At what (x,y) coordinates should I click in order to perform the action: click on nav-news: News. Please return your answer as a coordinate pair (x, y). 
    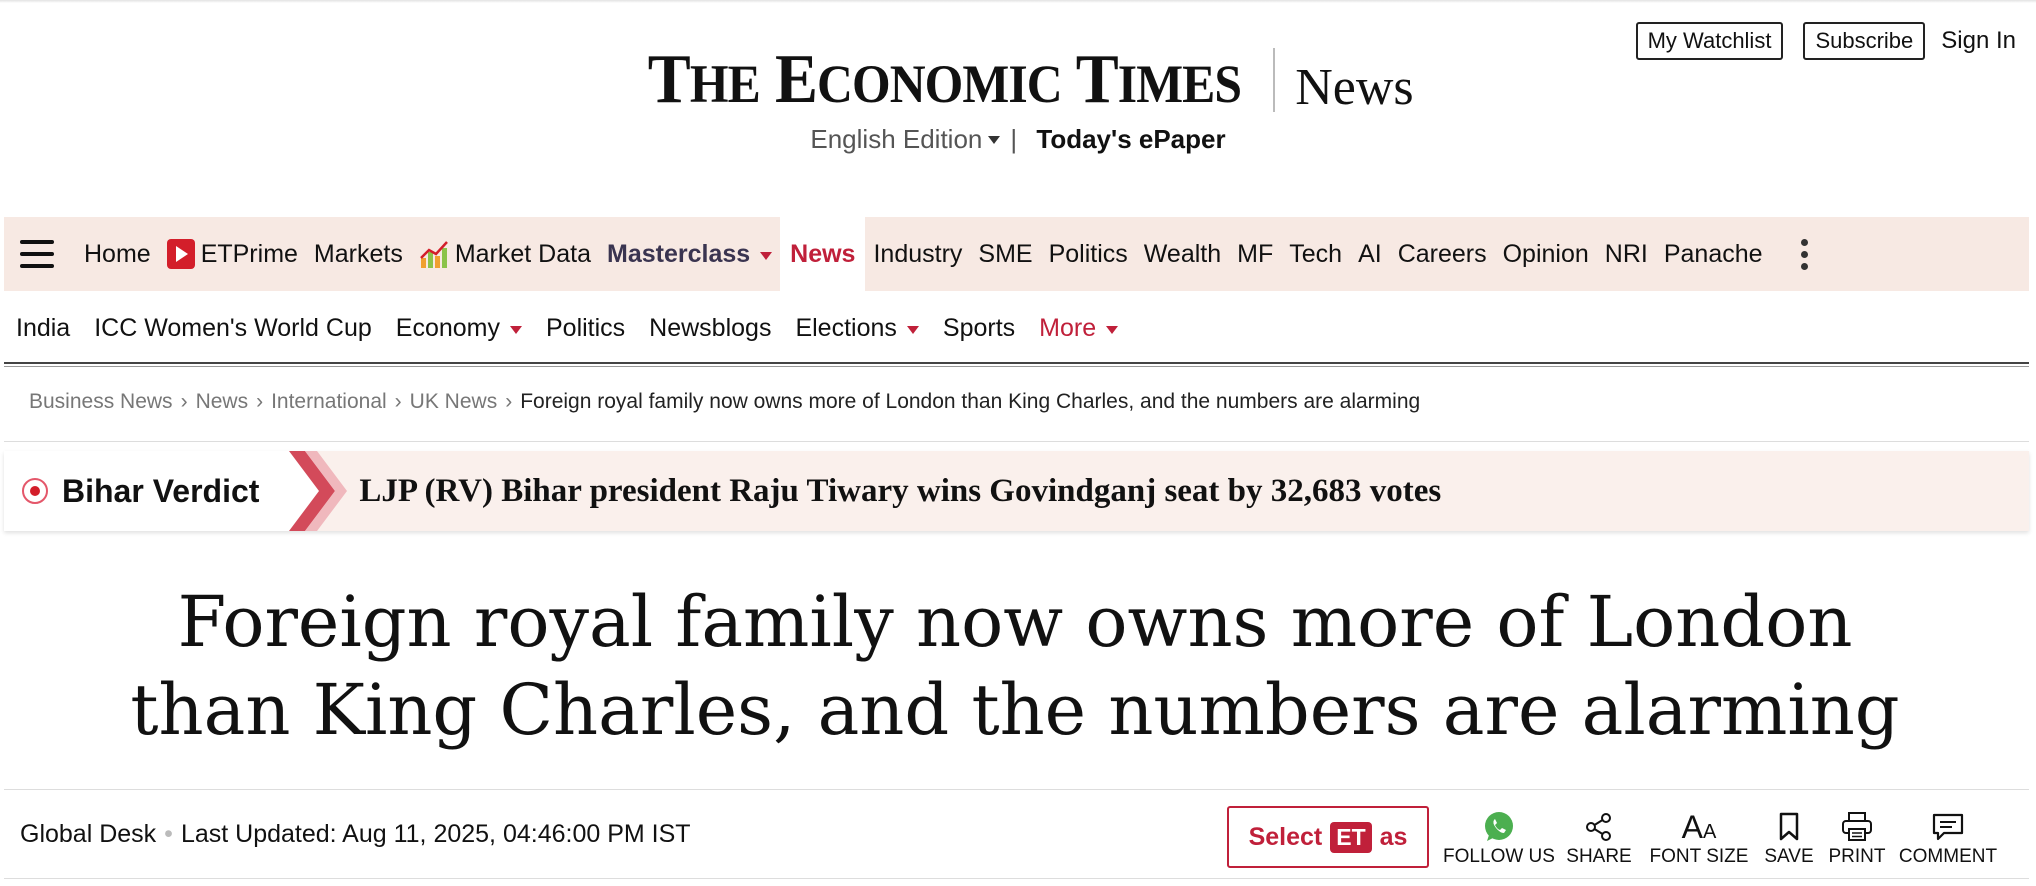
    Looking at the image, I should click on (823, 254).